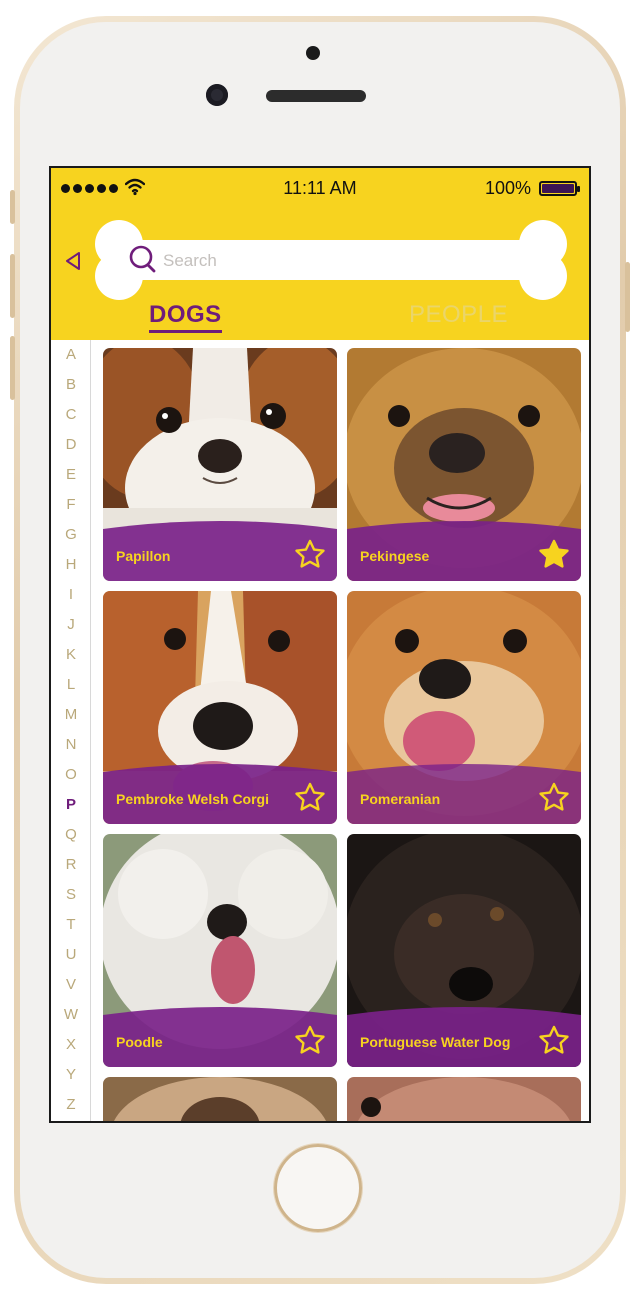  What do you see at coordinates (71, 894) in the screenshot?
I see `alphabet-letter-s: S` at bounding box center [71, 894].